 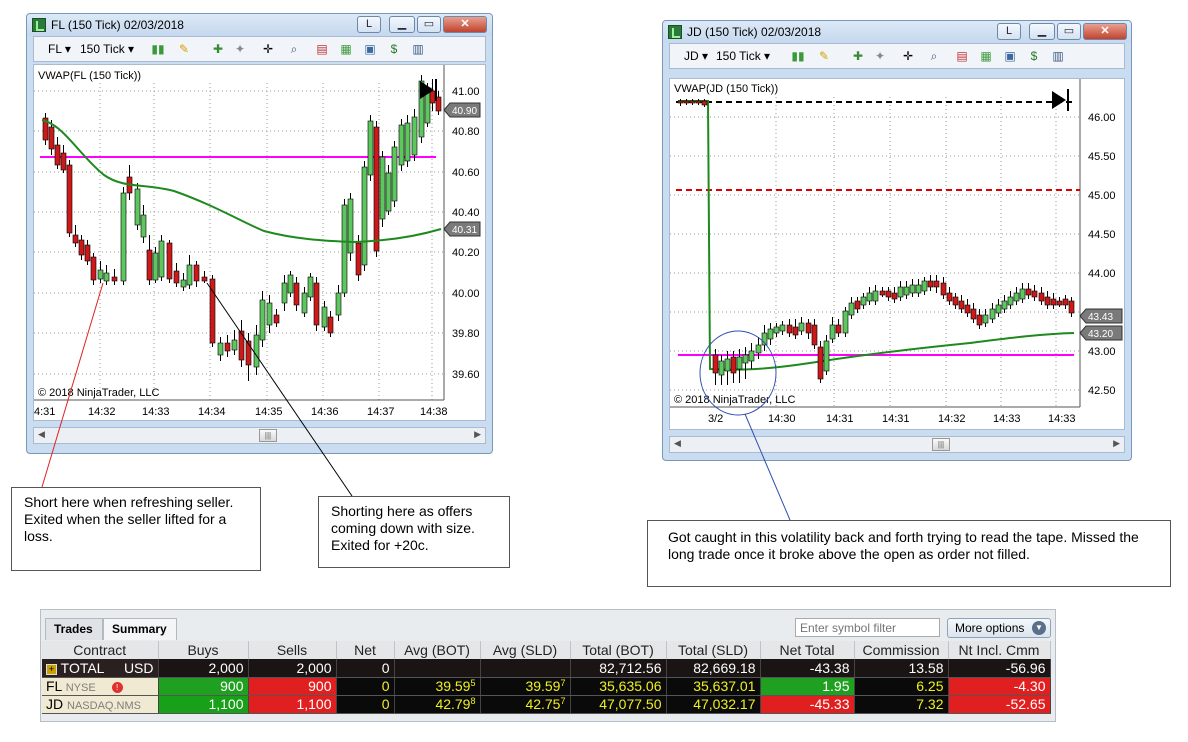 I want to click on fl-title-bar: FL (150 Tick) 02/03/2018 L ▁ ▭ ✕, so click(x=259, y=25).